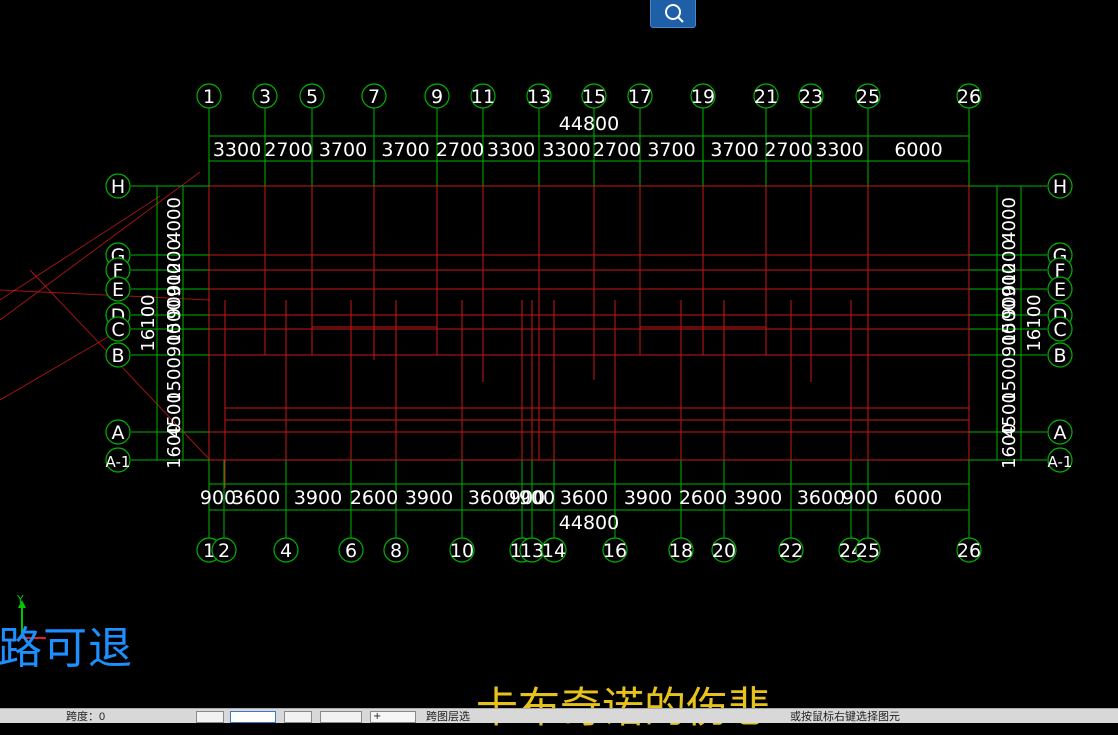  Describe the element at coordinates (623, 704) in the screenshot. I see `overlay-lyric-bottom: 卡布奇诺的伤悲` at that location.